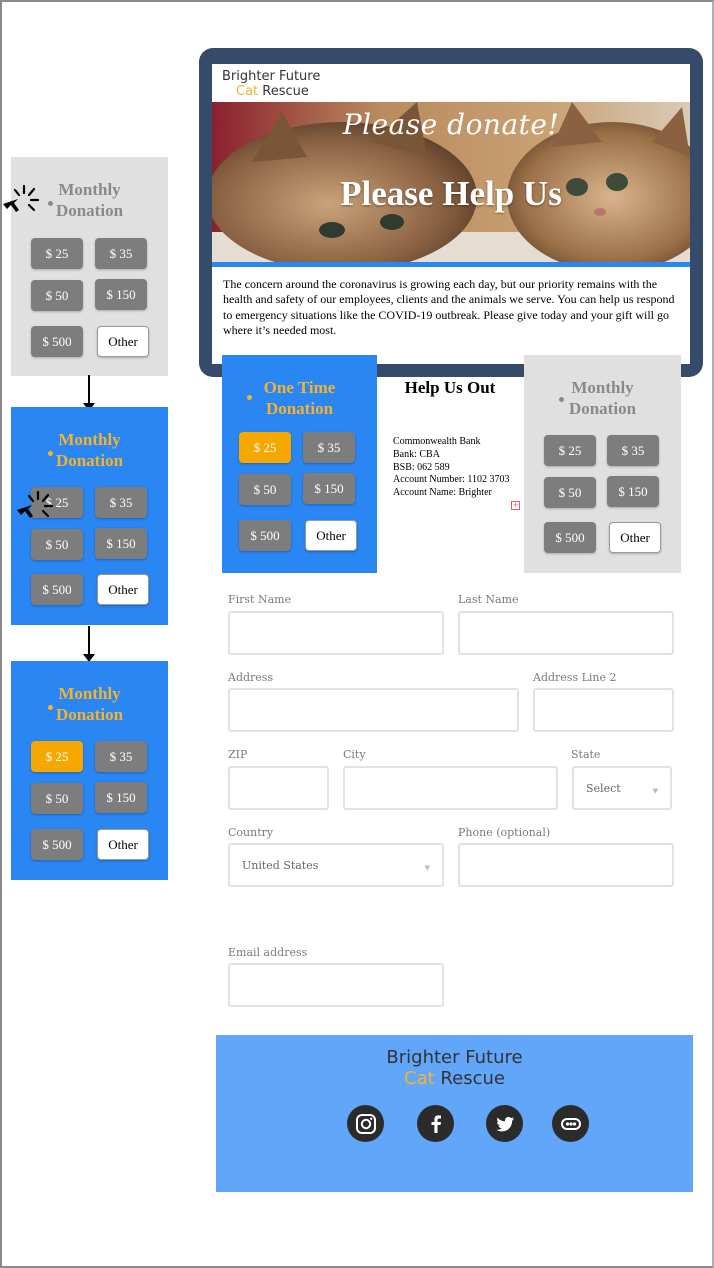 The width and height of the screenshot is (714, 1268). Describe the element at coordinates (451, 480) in the screenshot. I see `bank-account-number: Account Number: 1102 3703` at that location.